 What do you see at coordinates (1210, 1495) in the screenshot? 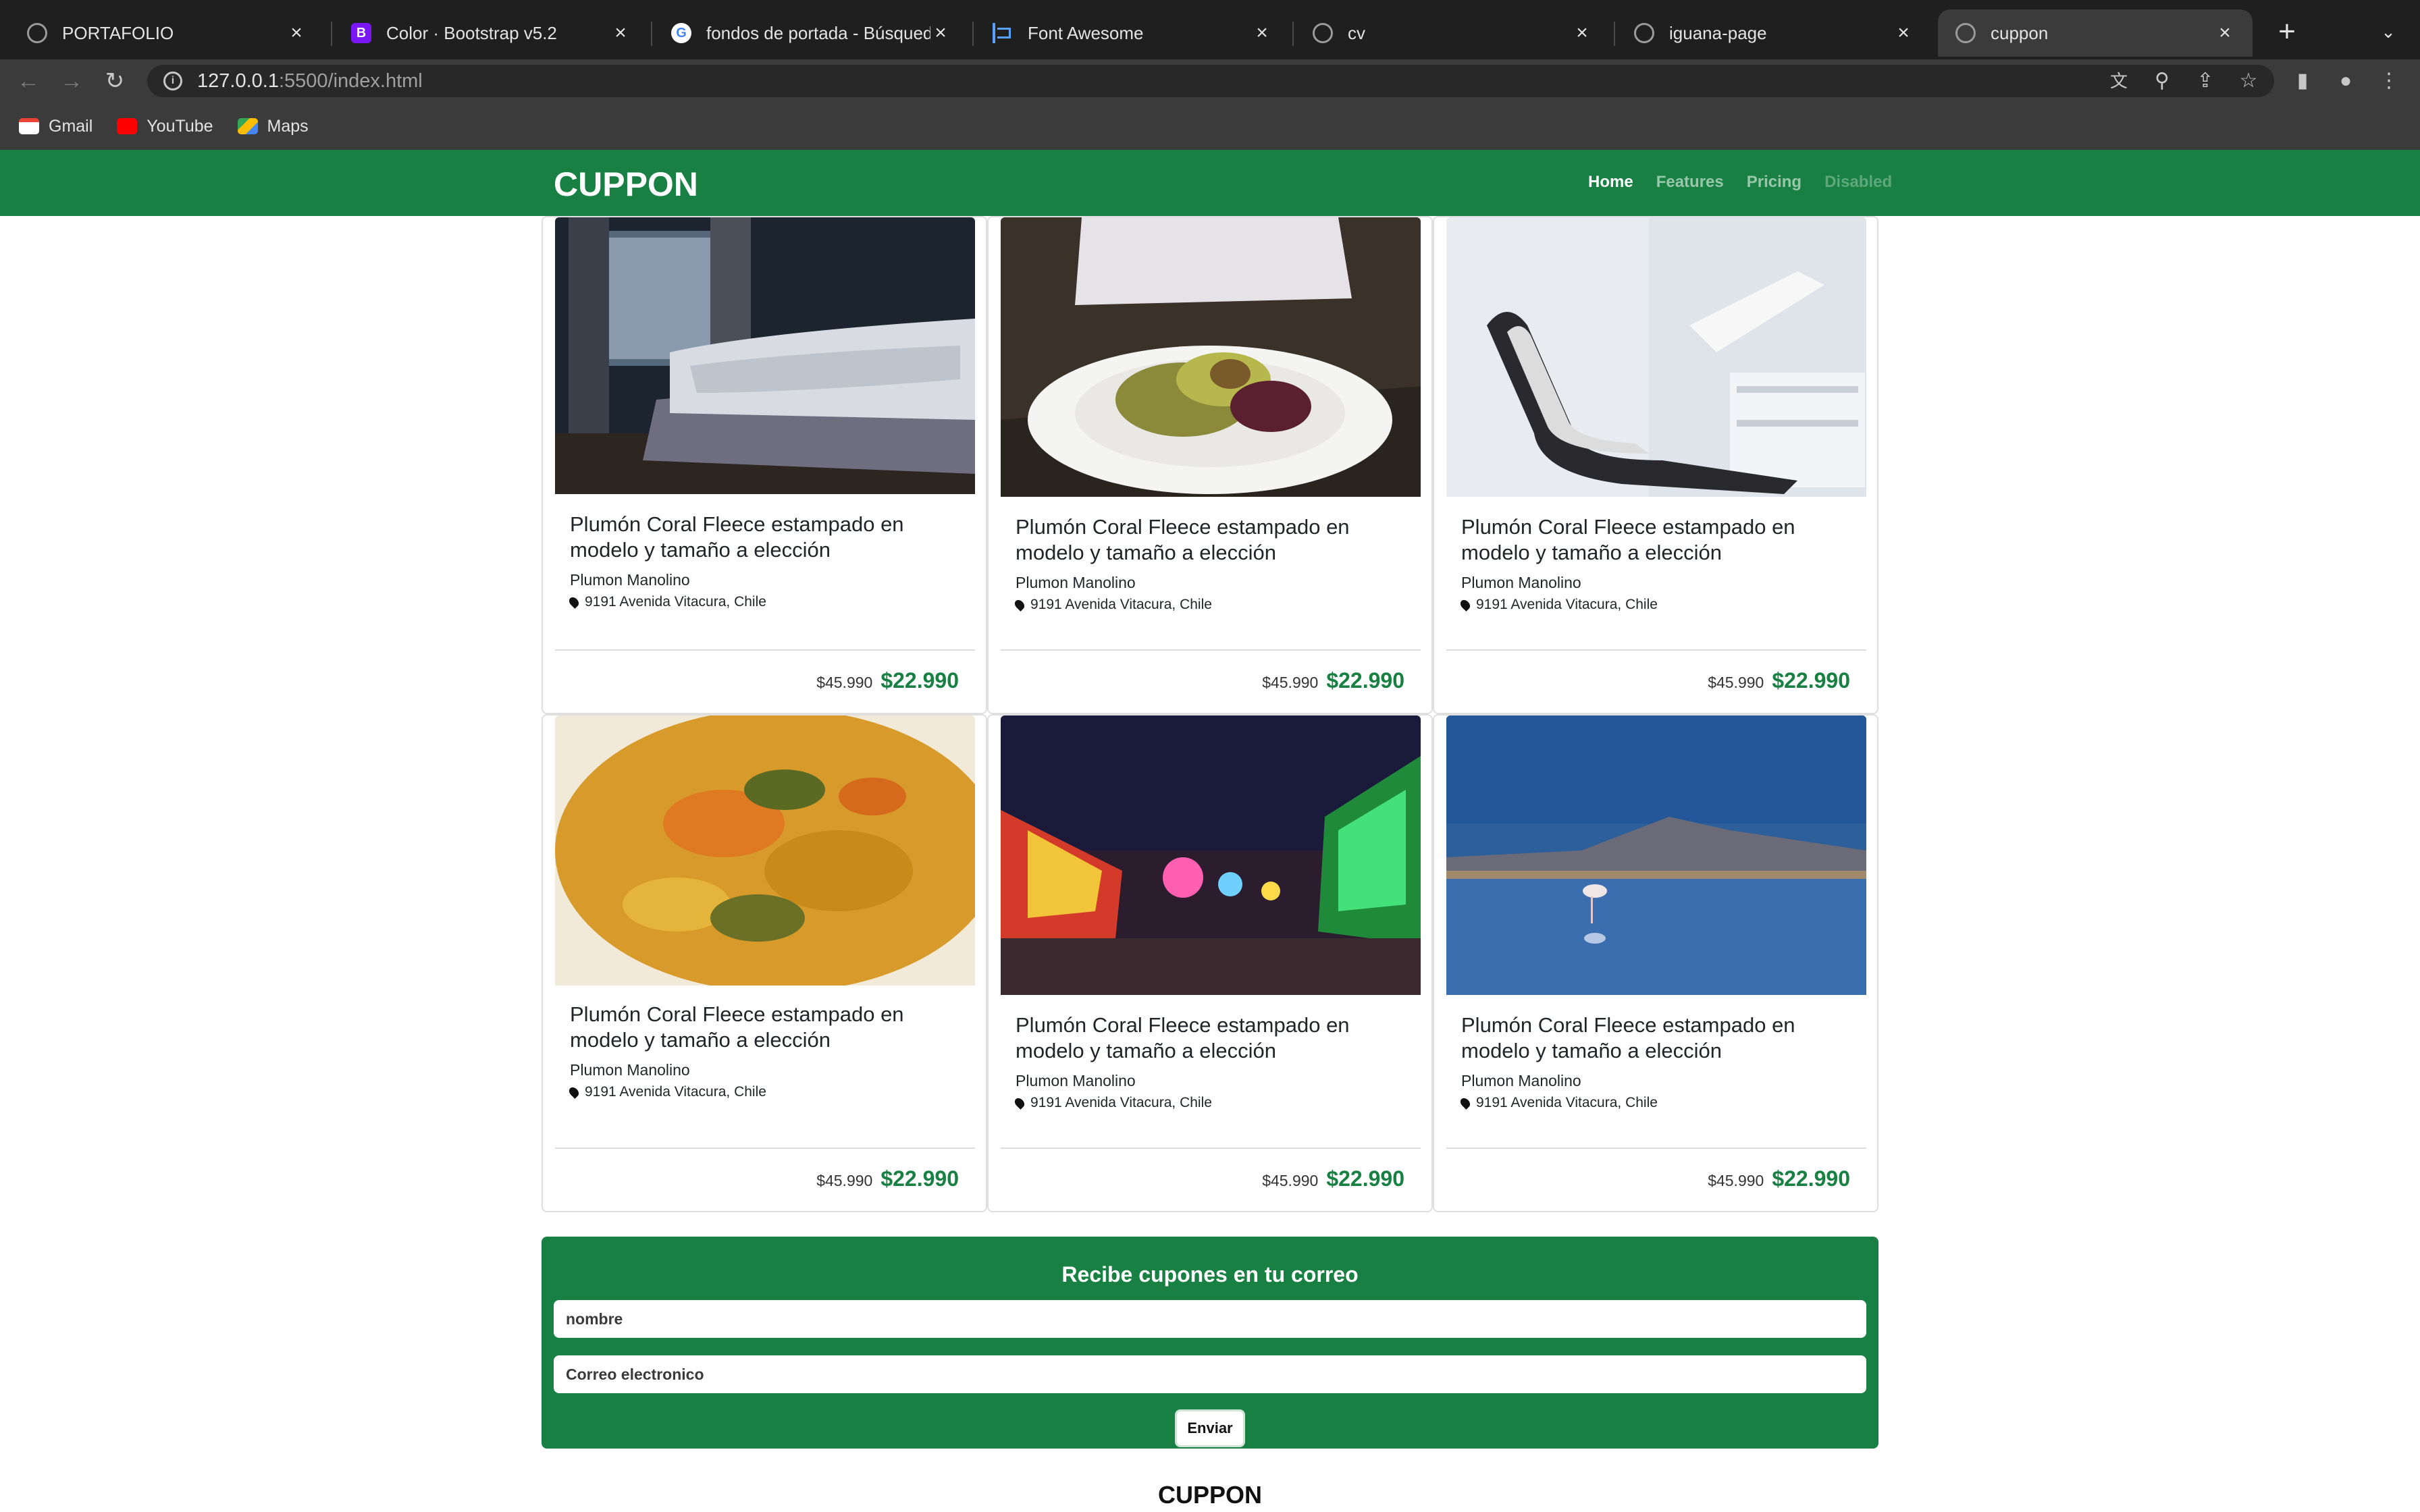
I see `footer-brand: CUPPON` at bounding box center [1210, 1495].